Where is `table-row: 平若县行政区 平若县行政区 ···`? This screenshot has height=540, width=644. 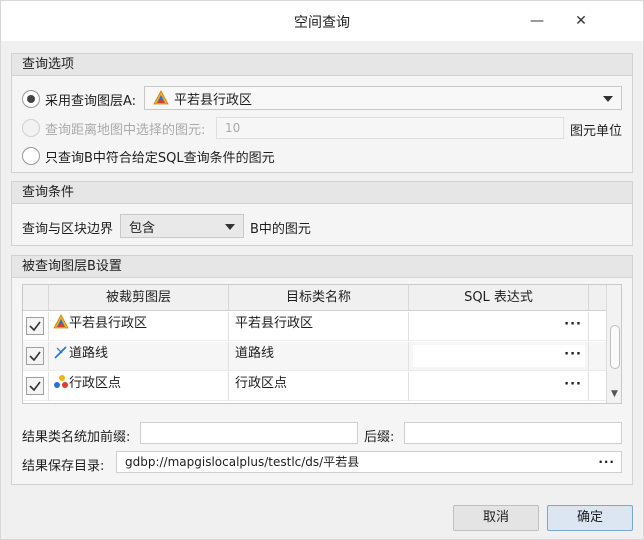 table-row: 平若县行政区 平若县行政区 ··· is located at coordinates (314, 326).